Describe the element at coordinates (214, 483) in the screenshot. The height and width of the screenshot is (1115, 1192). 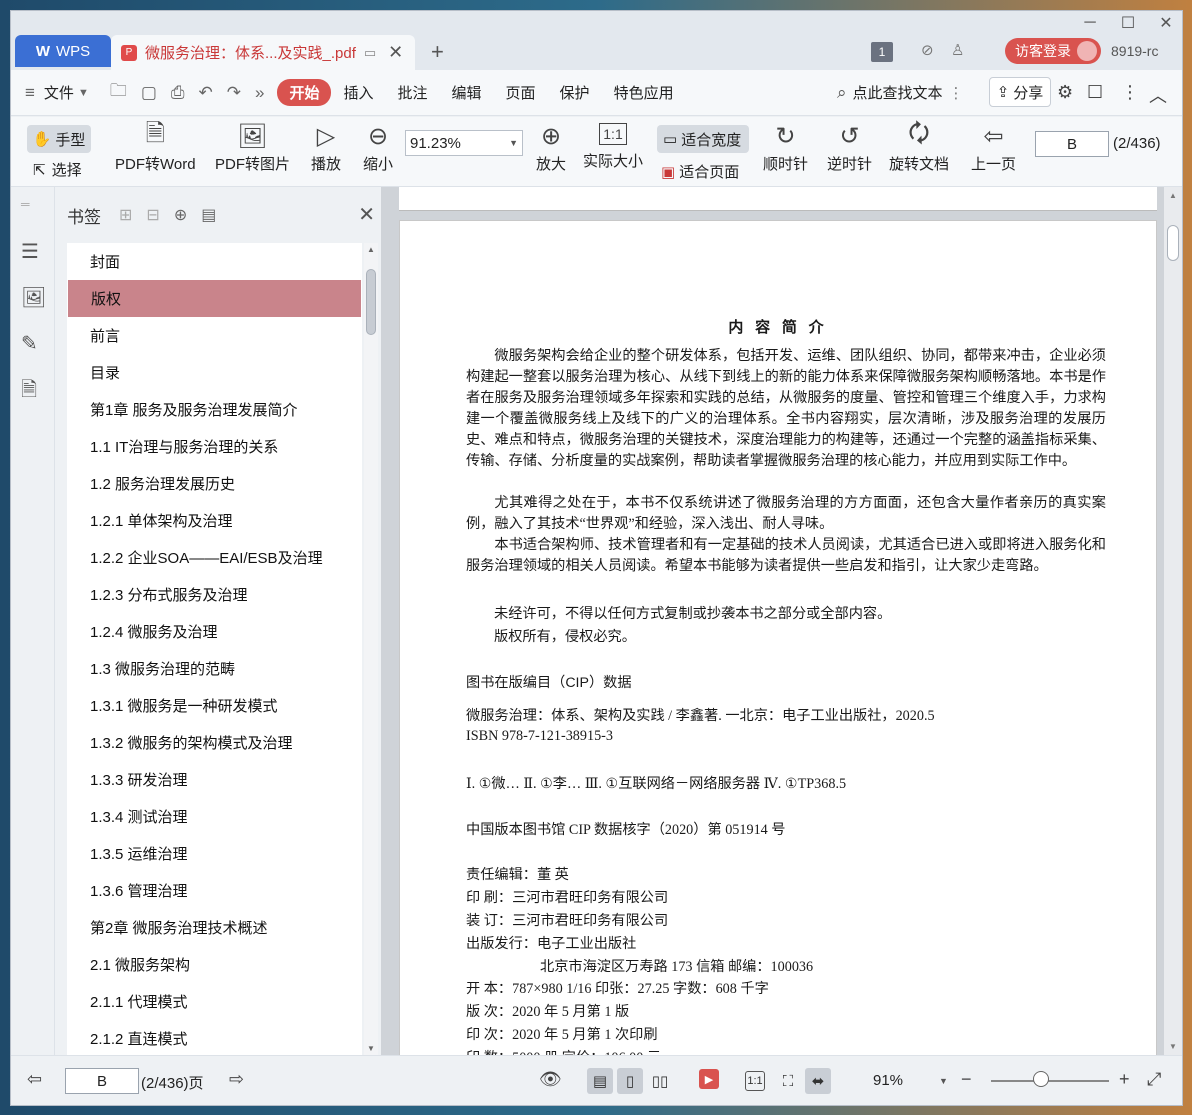
I see `bookmark-item: 1.2 服务治理发展历史` at that location.